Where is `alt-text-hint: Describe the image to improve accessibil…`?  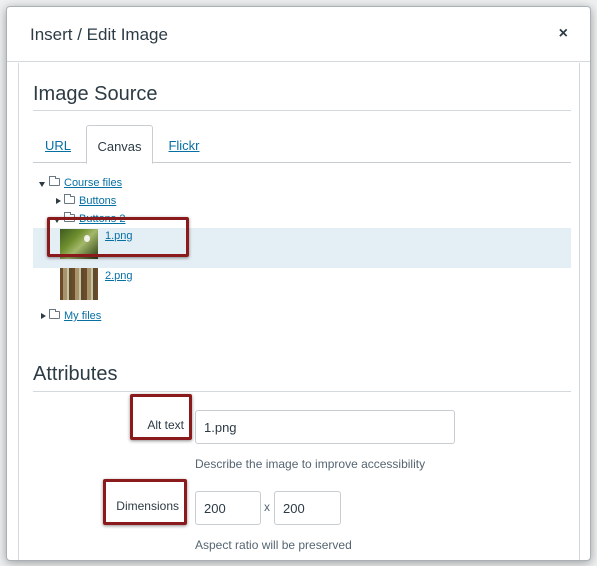 alt-text-hint: Describe the image to improve accessibil… is located at coordinates (310, 464).